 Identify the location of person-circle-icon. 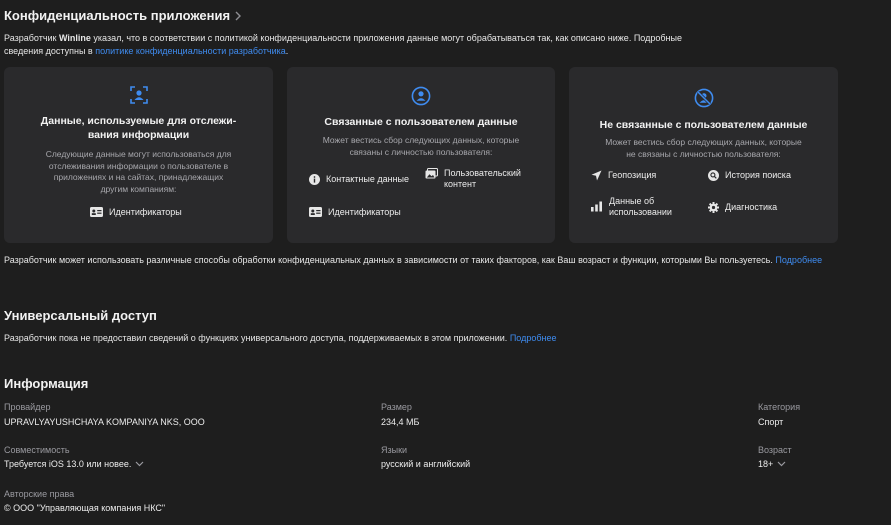
(421, 96).